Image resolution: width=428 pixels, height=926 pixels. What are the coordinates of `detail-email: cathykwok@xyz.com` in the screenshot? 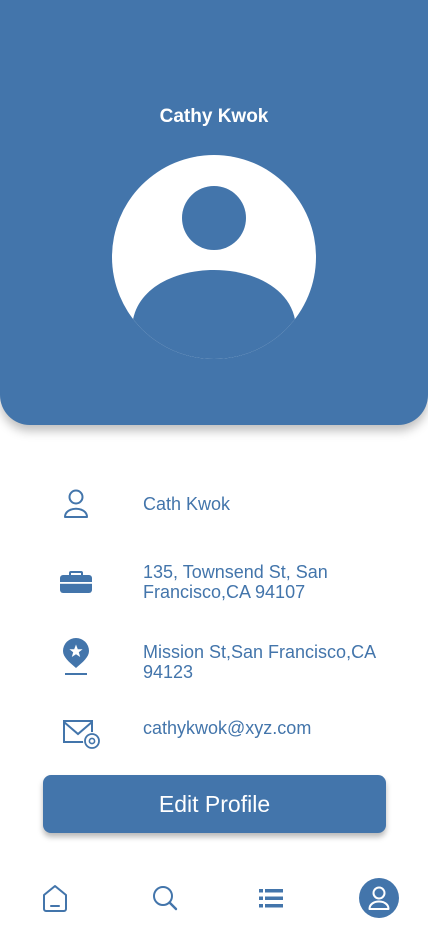 It's located at (227, 728).